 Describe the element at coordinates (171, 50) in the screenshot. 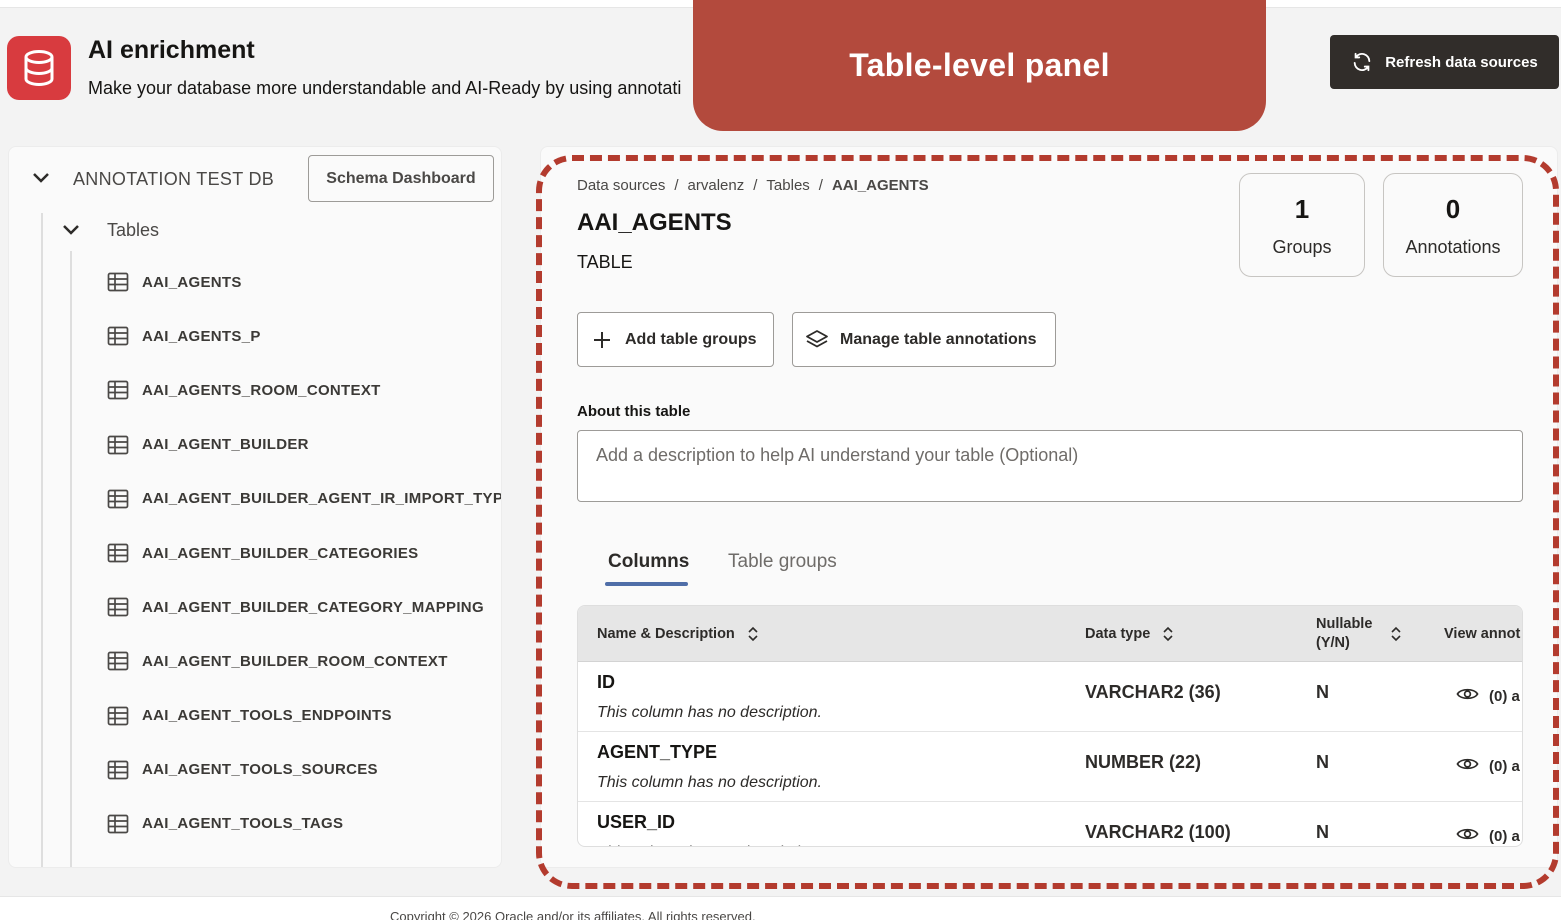

I see `page-title: AI enrichment` at that location.